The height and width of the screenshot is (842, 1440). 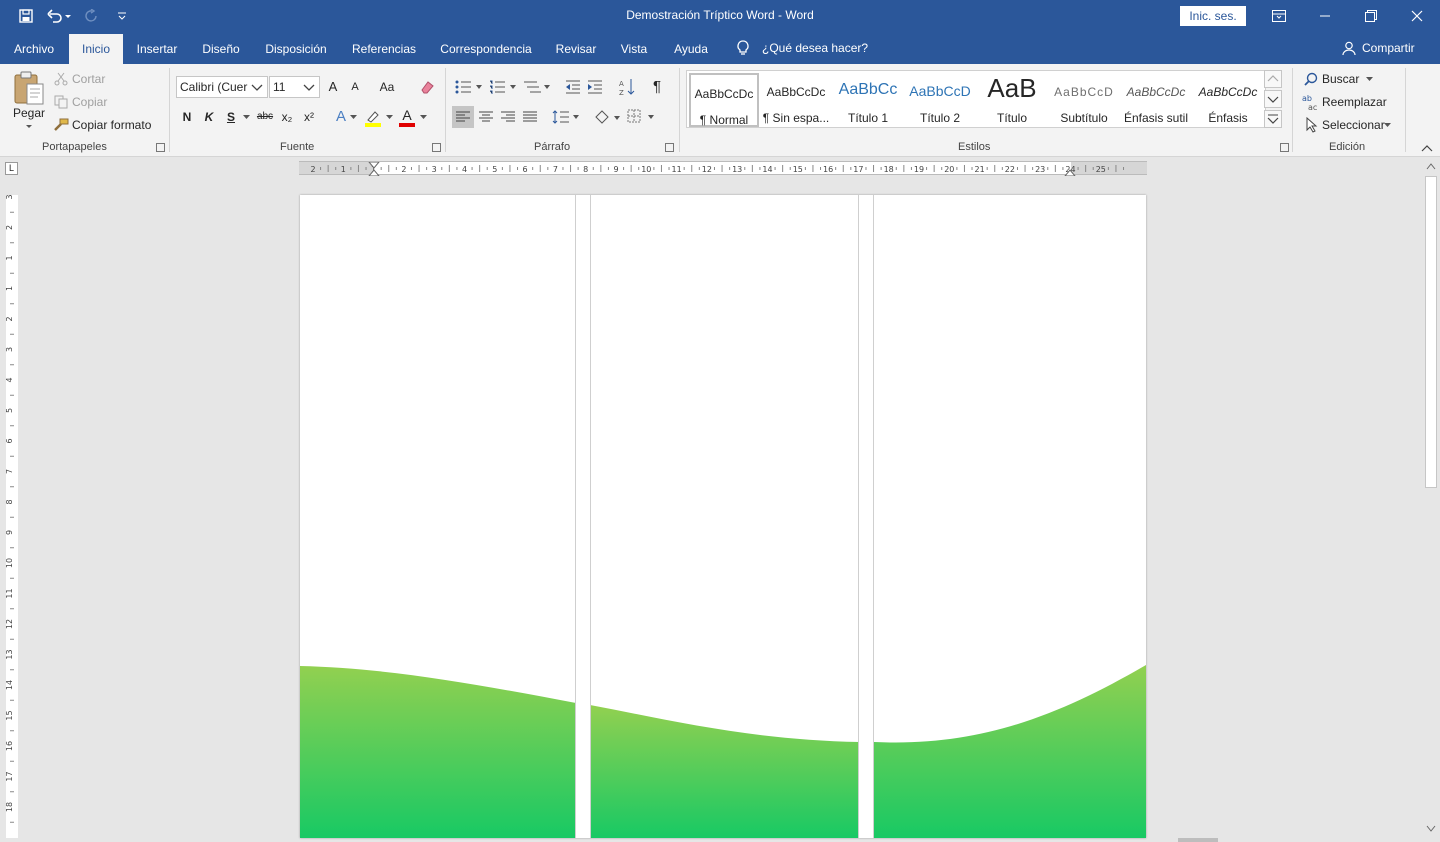 I want to click on collapse-ribbon-button, so click(x=1427, y=148).